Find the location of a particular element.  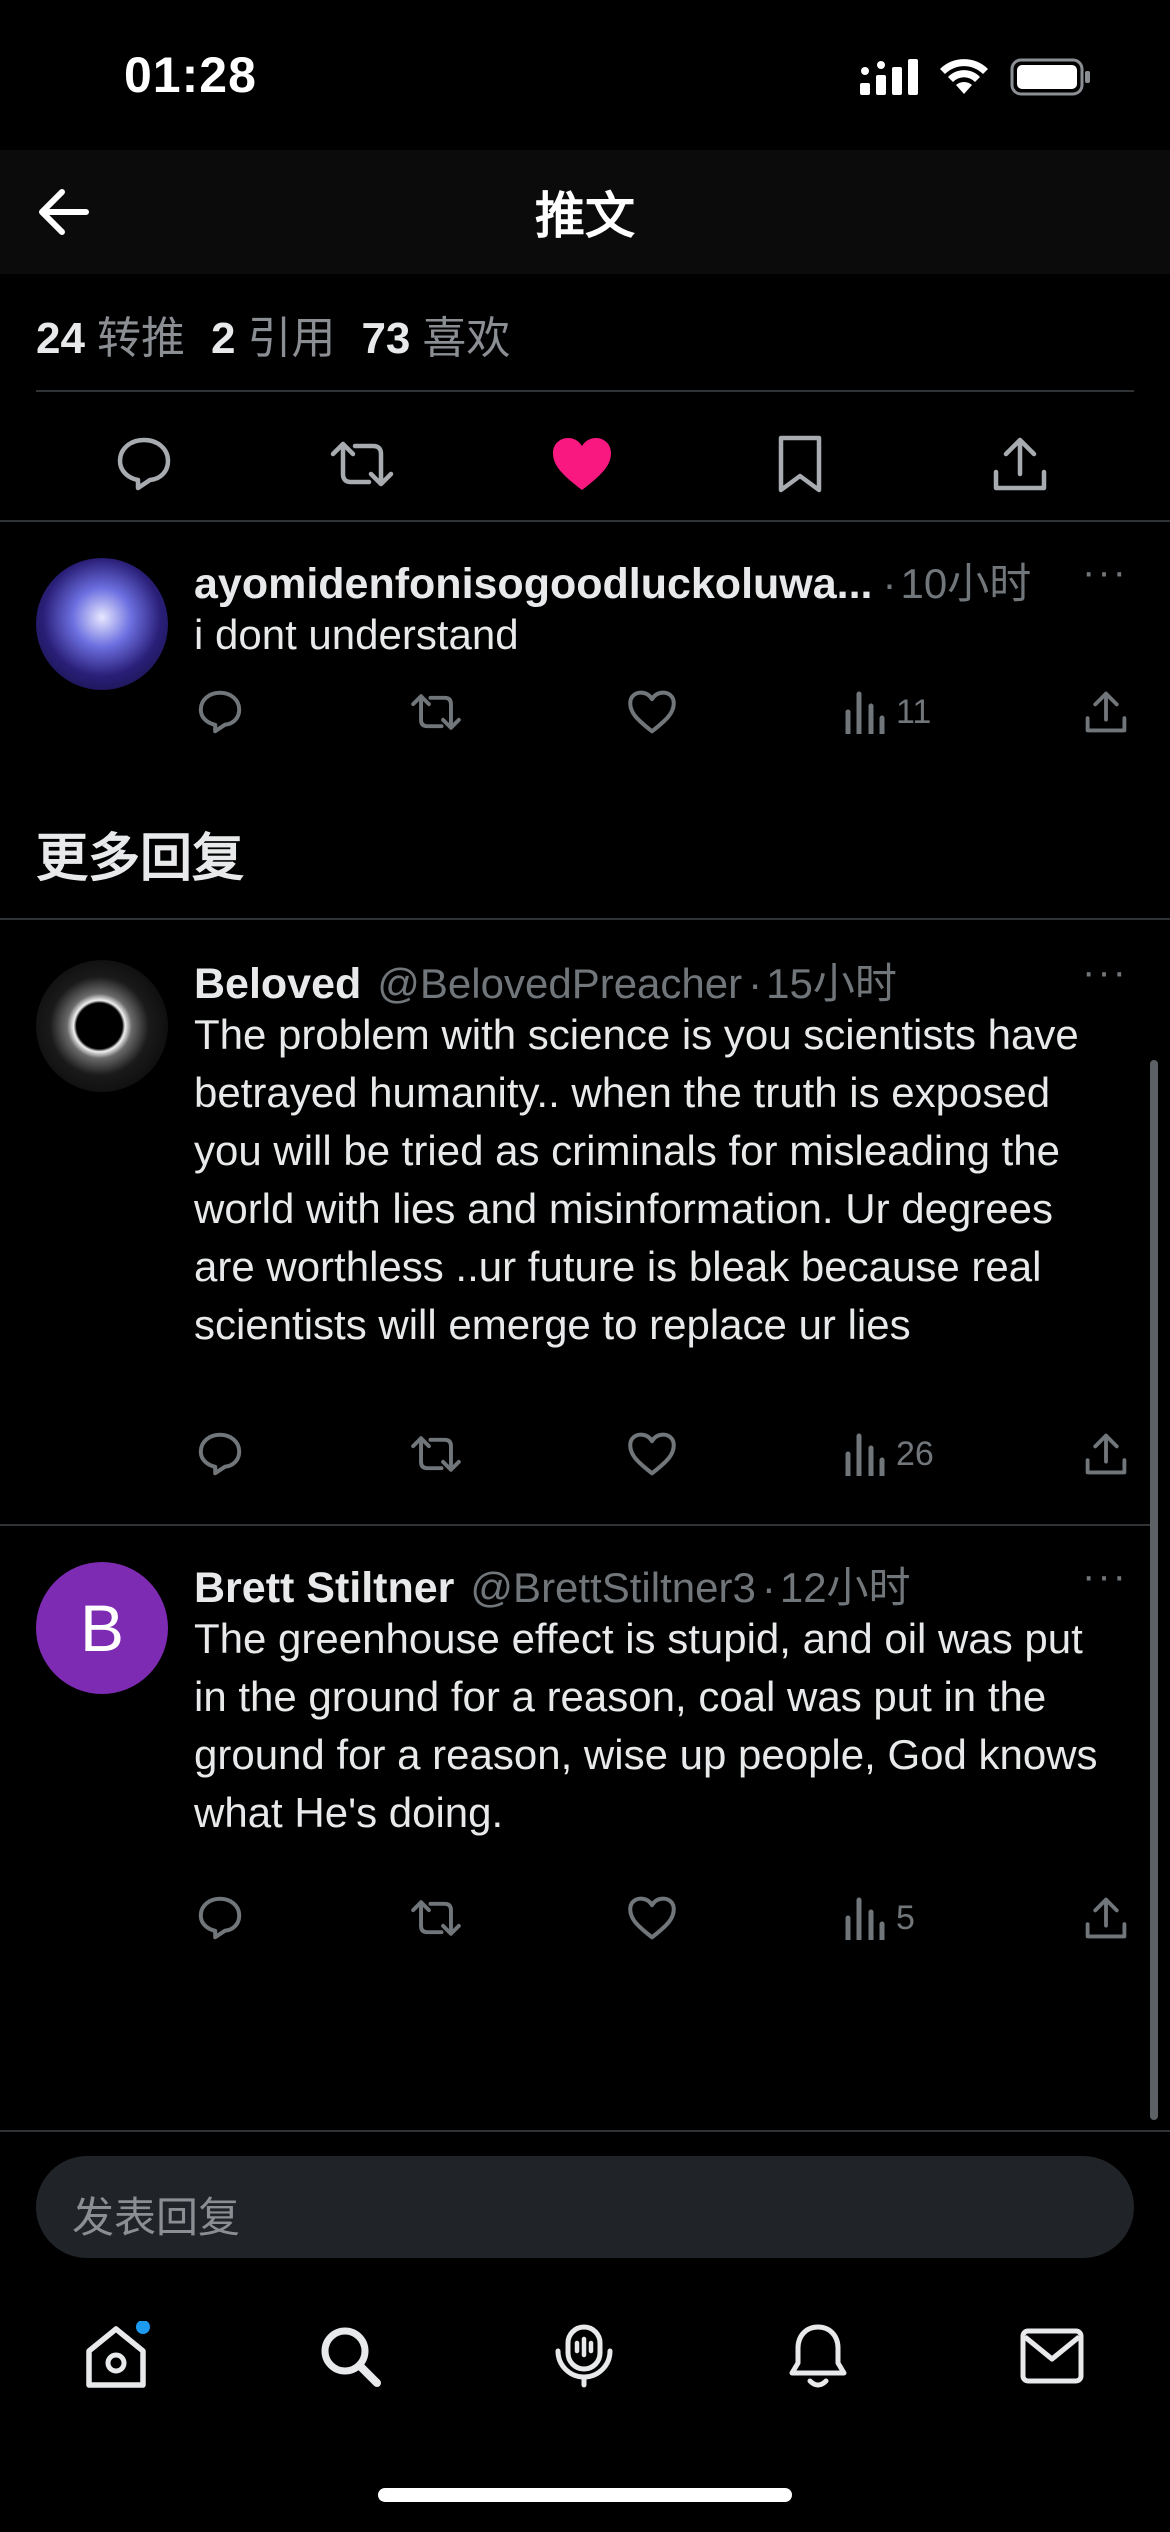

cellular-signal-icon is located at coordinates (889, 77).